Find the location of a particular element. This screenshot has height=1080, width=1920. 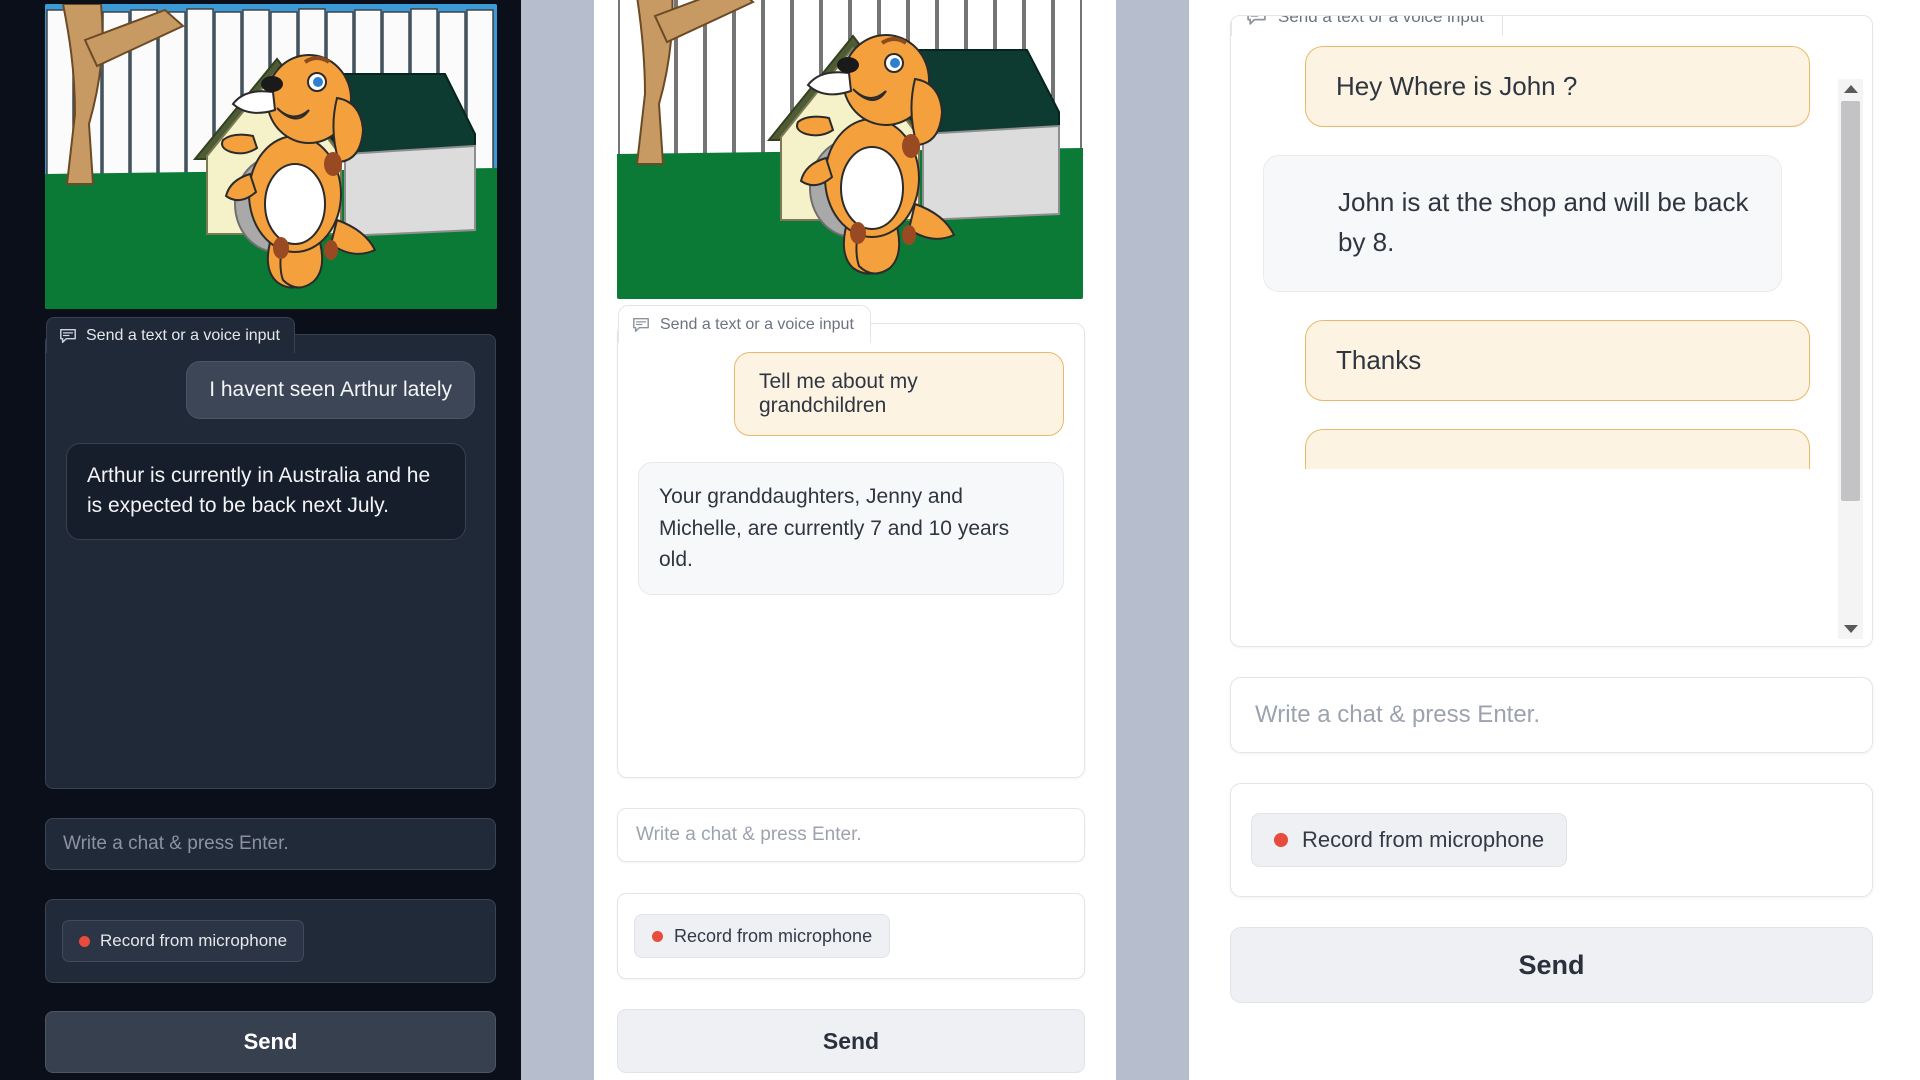

record-panel-light: Record from microphone is located at coordinates (851, 936).